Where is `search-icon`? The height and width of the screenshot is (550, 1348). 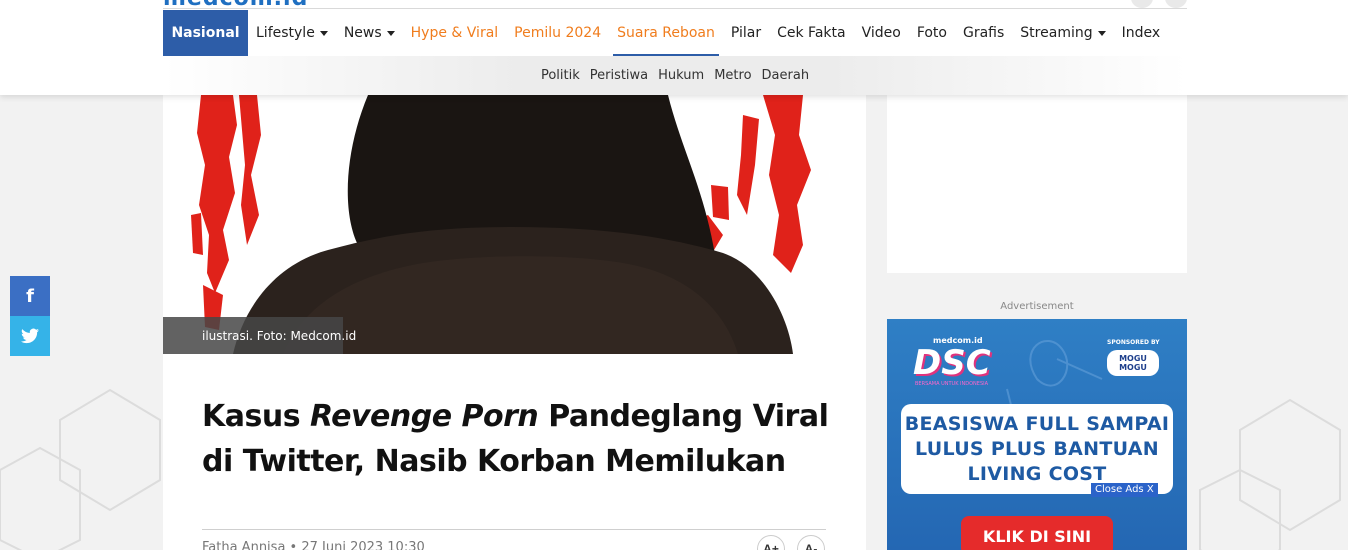
search-icon is located at coordinates (1142, 4).